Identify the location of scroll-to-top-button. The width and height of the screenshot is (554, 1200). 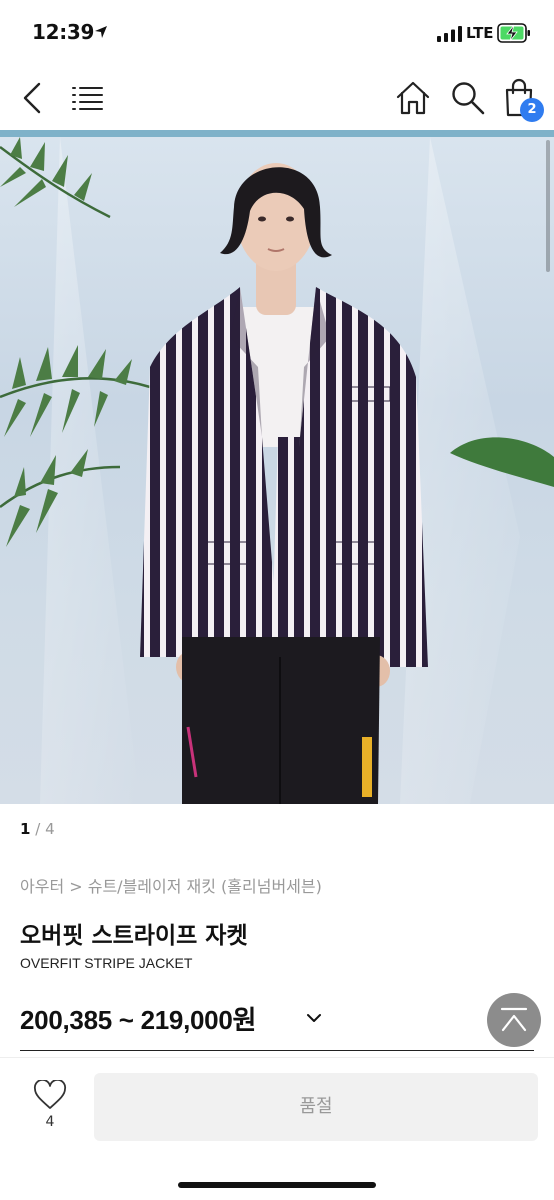
(514, 1020).